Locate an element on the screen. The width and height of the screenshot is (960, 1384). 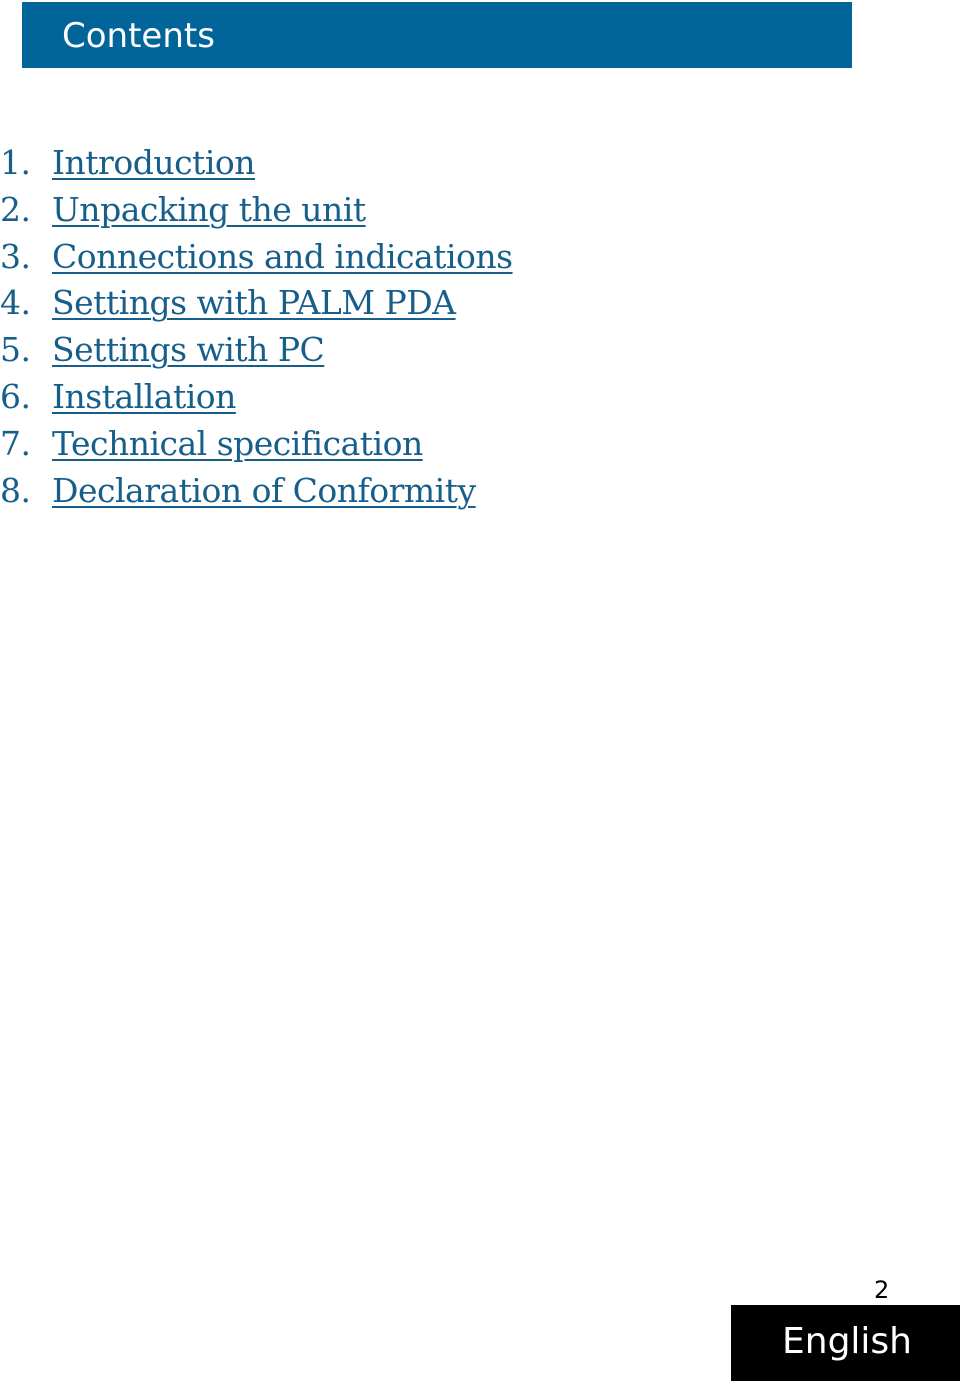
toc-item-number: 7. is located at coordinates (15, 443).